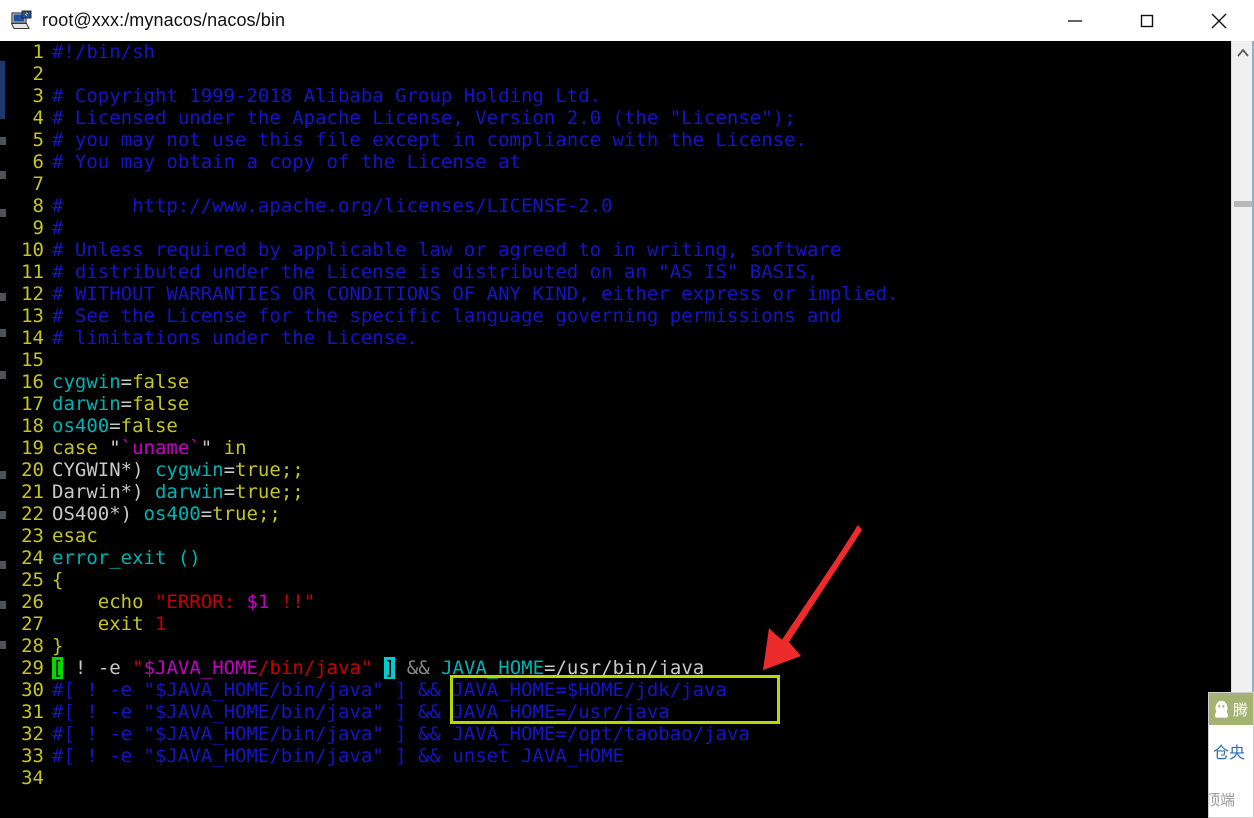 Image resolution: width=1254 pixels, height=818 pixels. I want to click on qq-brand-label: 腾, so click(1241, 709).